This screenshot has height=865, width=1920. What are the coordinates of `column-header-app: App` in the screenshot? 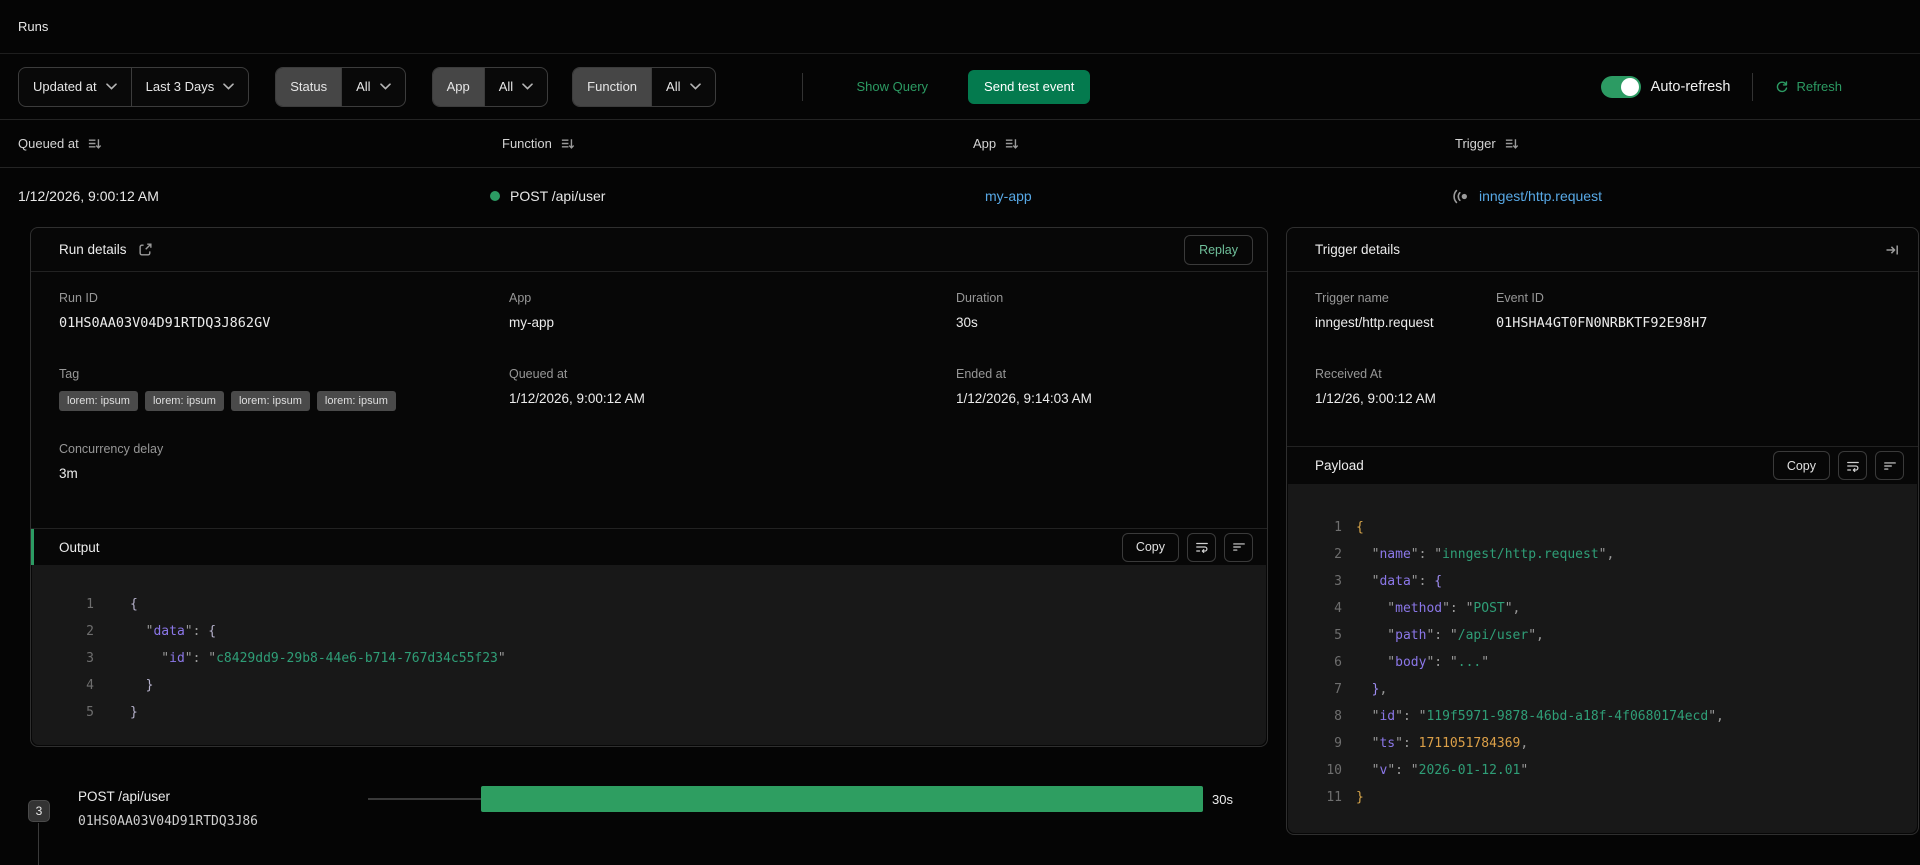 It's located at (996, 143).